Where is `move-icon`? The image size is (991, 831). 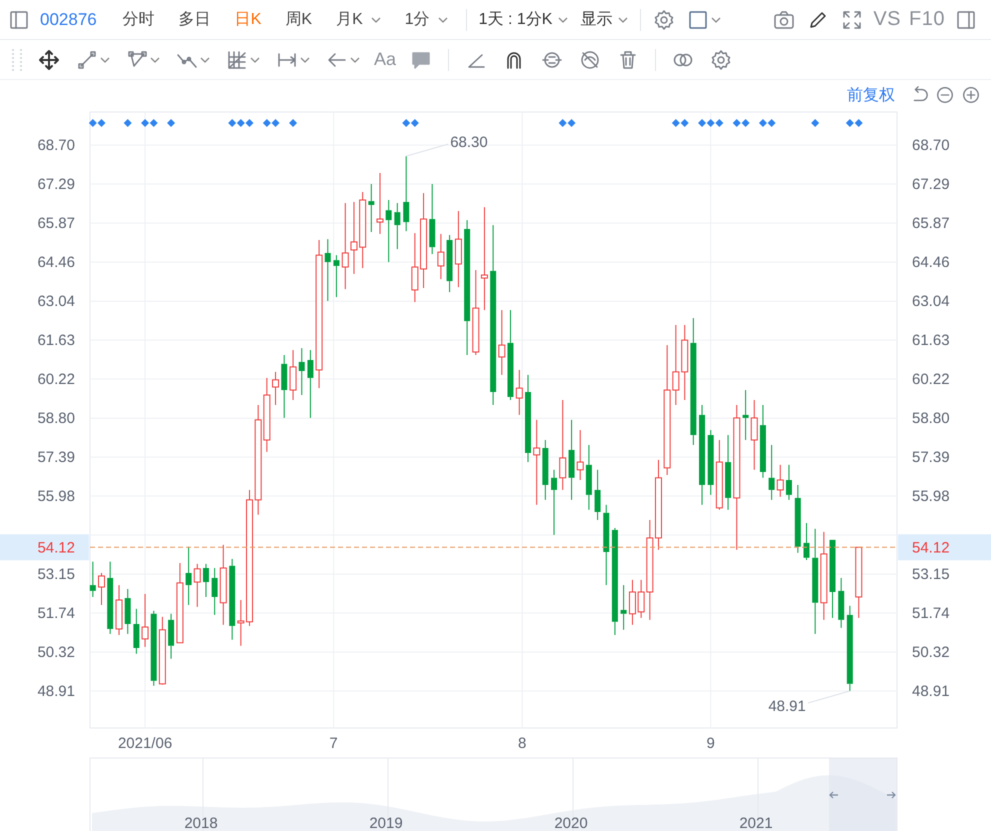
move-icon is located at coordinates (49, 59).